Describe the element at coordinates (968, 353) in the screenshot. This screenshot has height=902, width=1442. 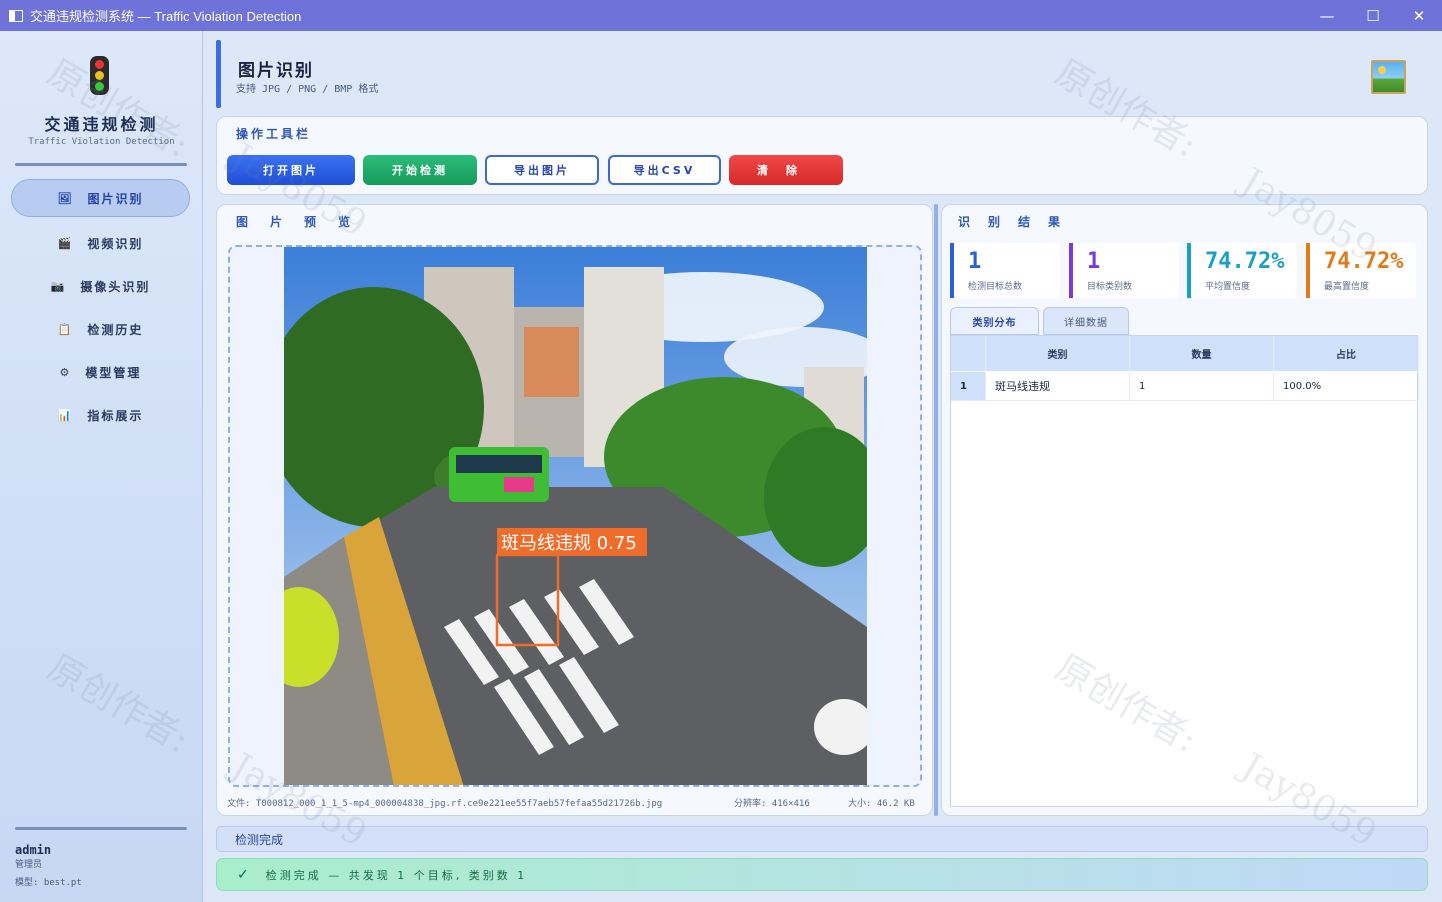
I see `table-corner` at that location.